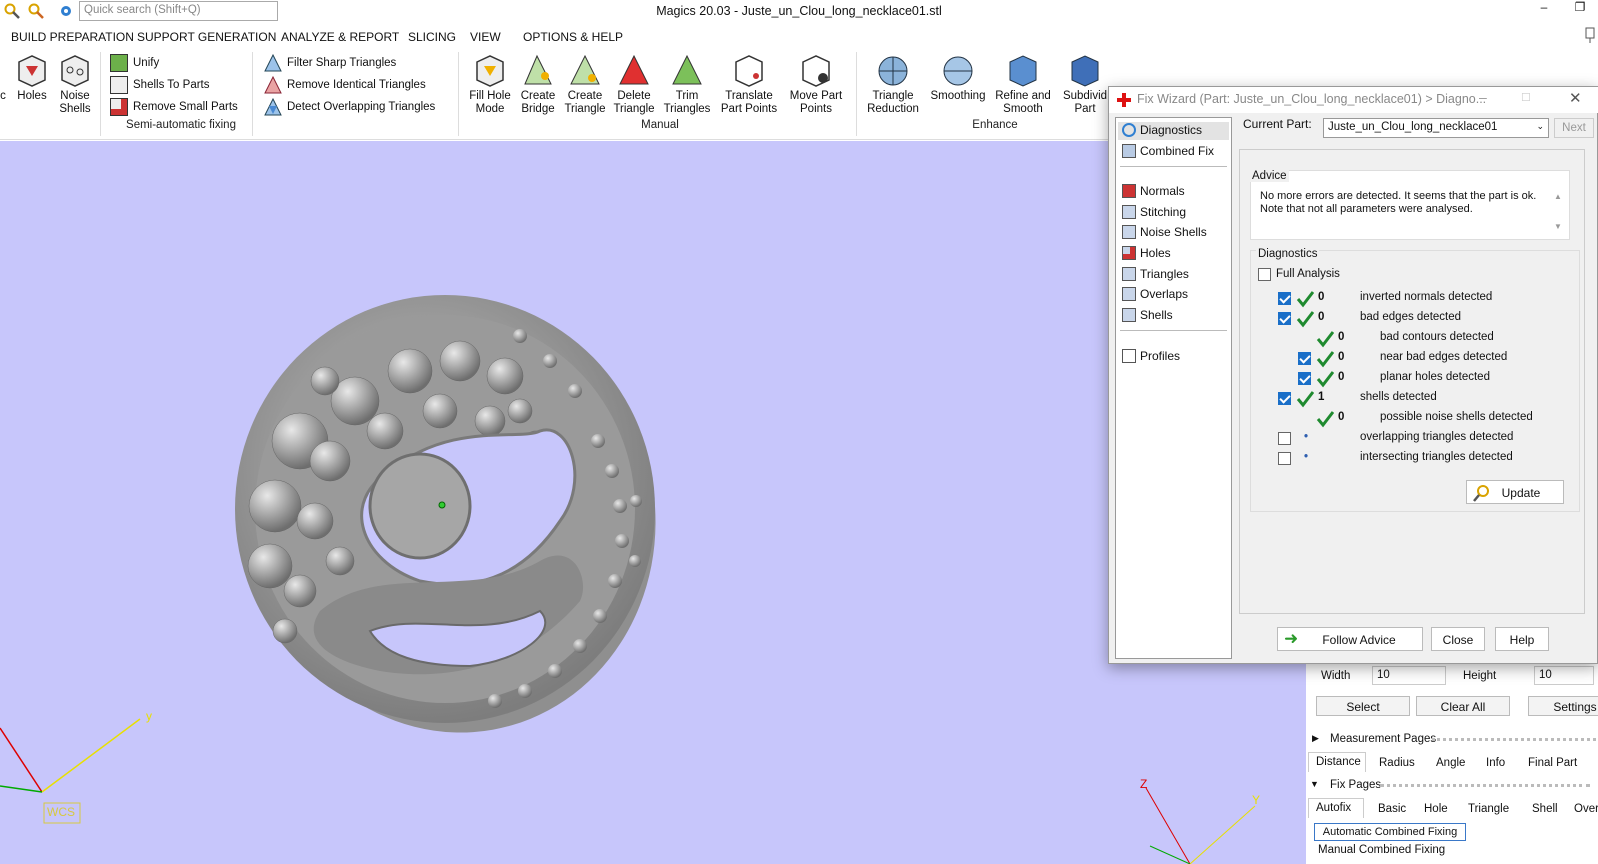 This screenshot has width=1598, height=864. What do you see at coordinates (1558, 226) in the screenshot?
I see `scroll-down-icon: ▼` at bounding box center [1558, 226].